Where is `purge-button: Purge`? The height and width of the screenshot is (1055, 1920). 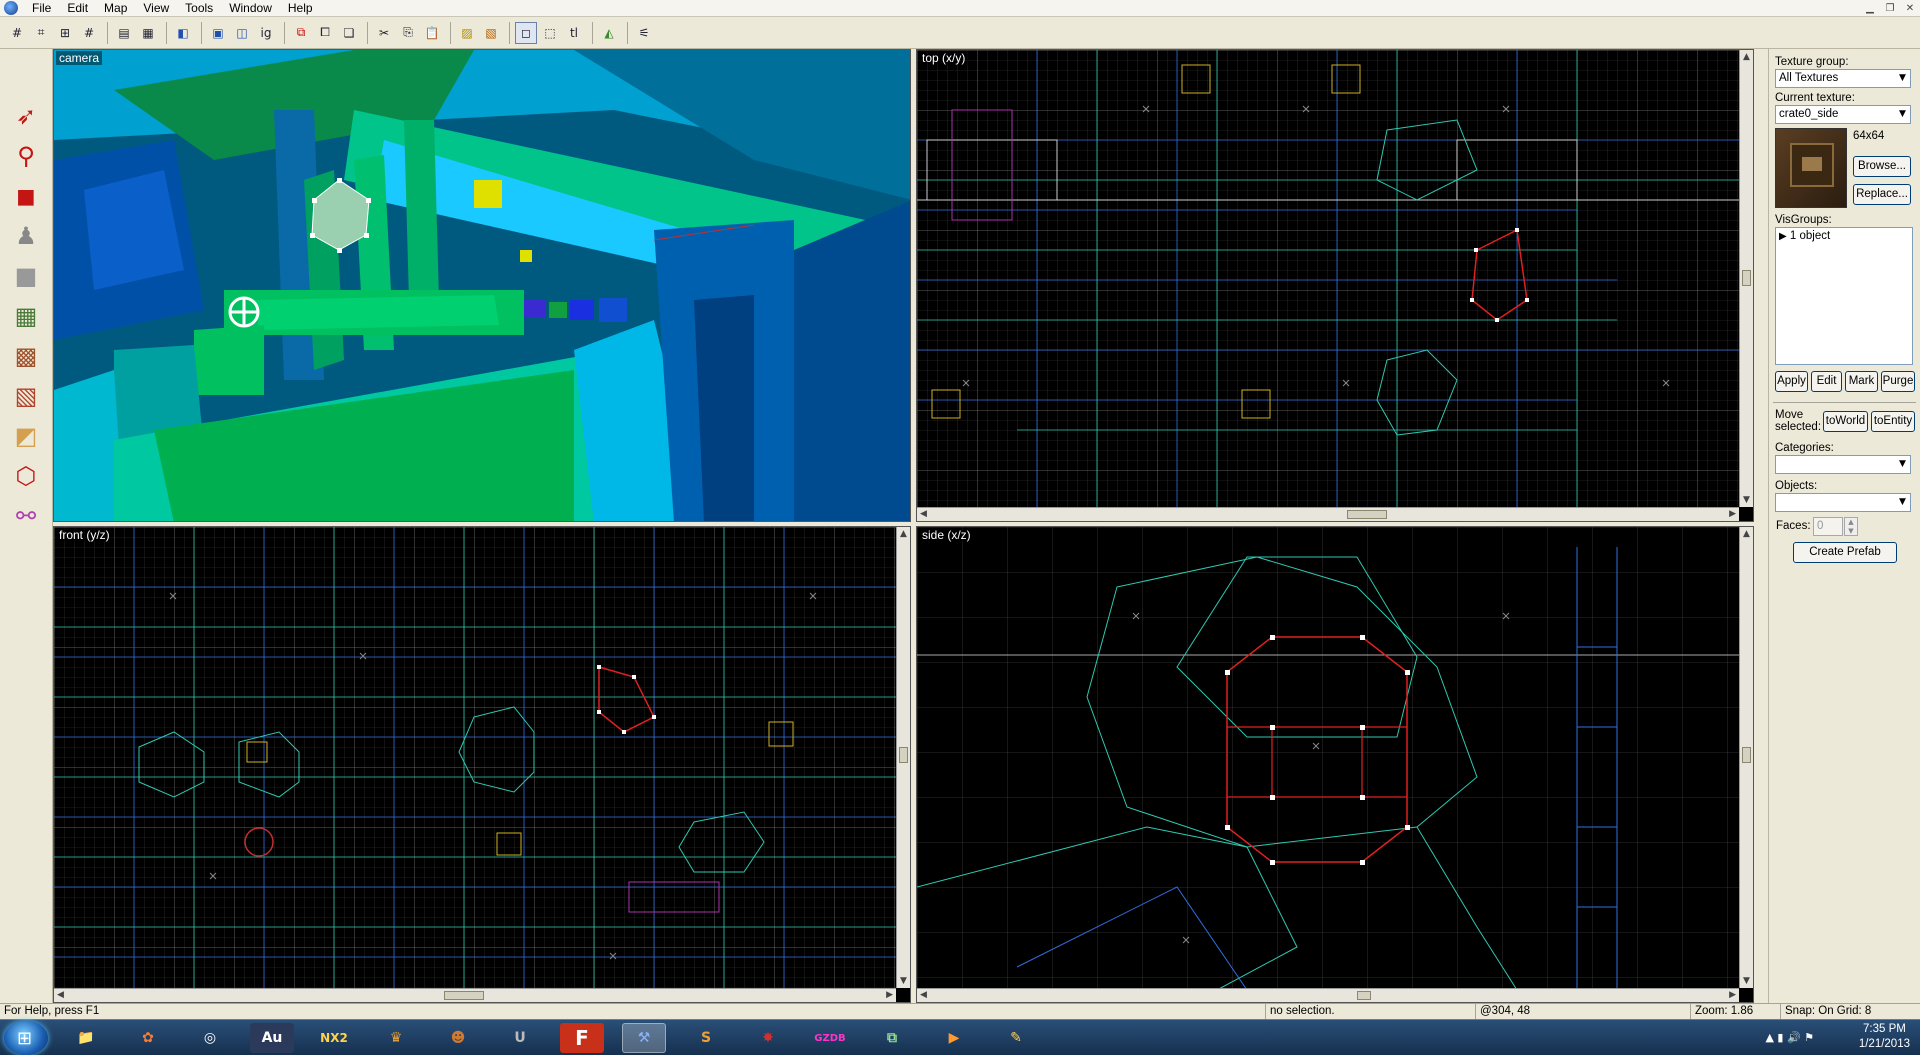 purge-button: Purge is located at coordinates (1898, 381).